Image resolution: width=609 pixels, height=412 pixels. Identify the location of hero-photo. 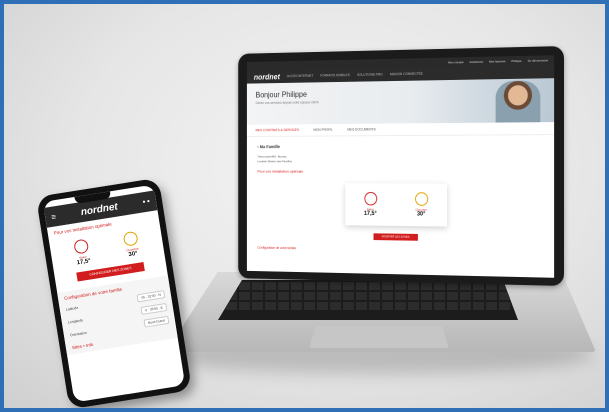
(518, 101).